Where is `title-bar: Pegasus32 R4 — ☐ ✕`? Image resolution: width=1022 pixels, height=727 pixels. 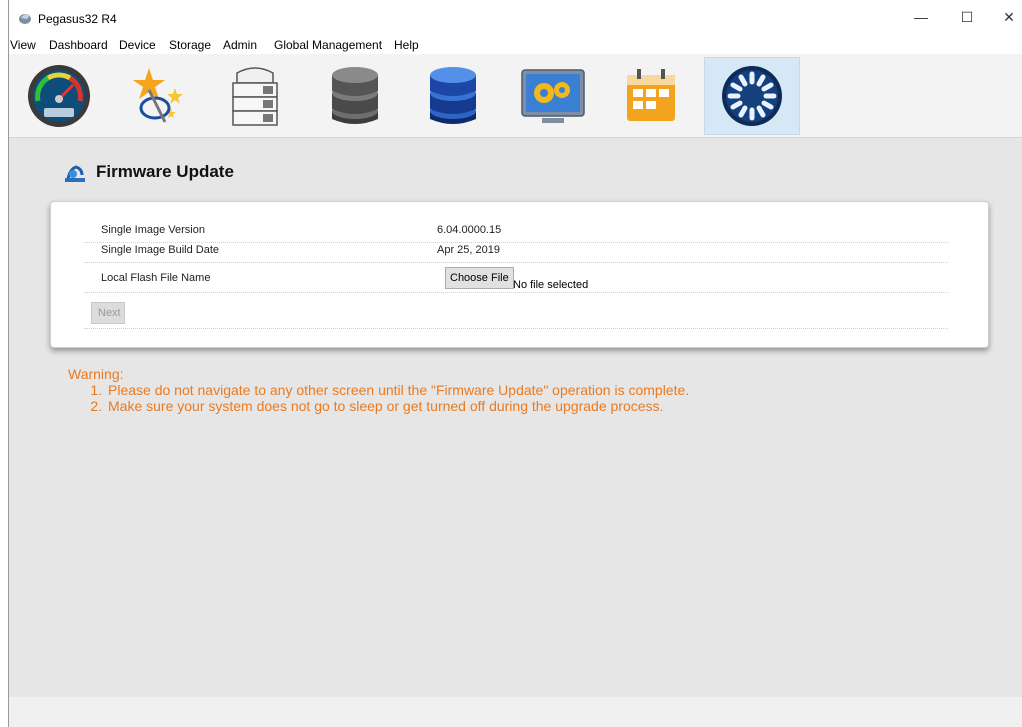
title-bar: Pegasus32 R4 — ☐ ✕ is located at coordinates (515, 17).